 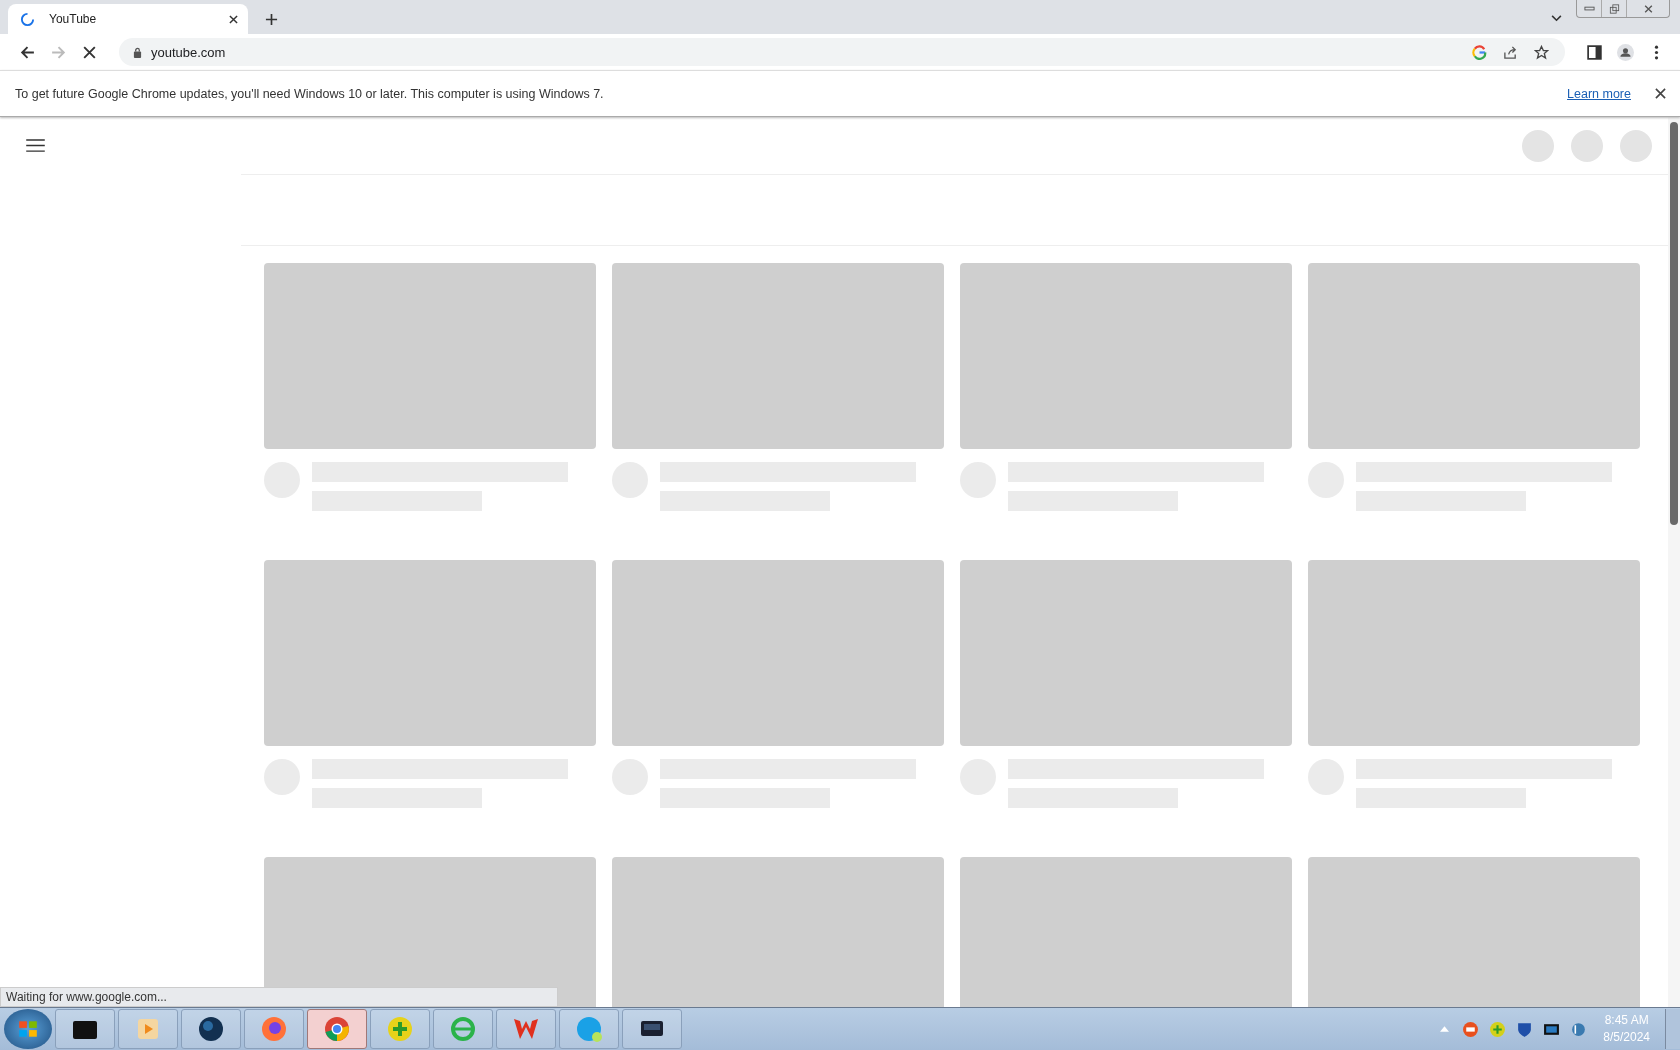 What do you see at coordinates (1541, 52) in the screenshot?
I see `star-icon` at bounding box center [1541, 52].